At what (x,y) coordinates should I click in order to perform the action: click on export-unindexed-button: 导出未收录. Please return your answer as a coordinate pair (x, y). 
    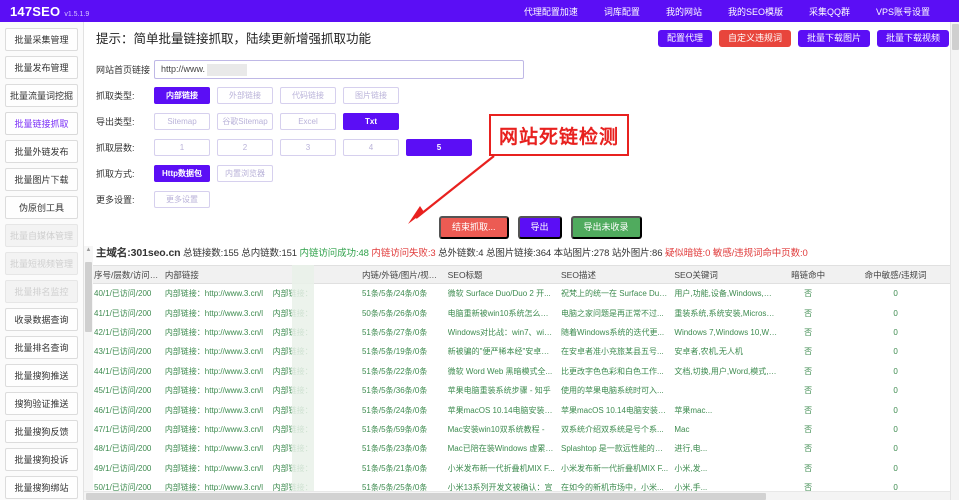
    Looking at the image, I should click on (606, 227).